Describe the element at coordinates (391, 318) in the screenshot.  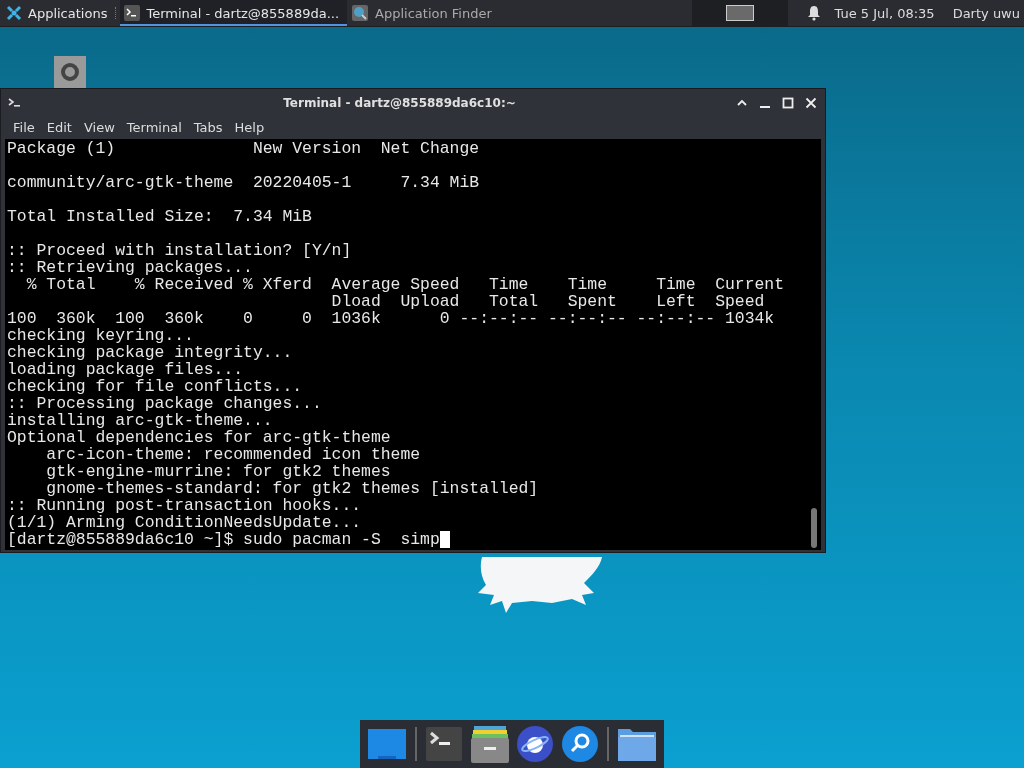
I see `terminal-line: 100 360k 100 360k 0 0 1036k 0 --:--:-- --:--:-- --:--:-- 1034k` at that location.